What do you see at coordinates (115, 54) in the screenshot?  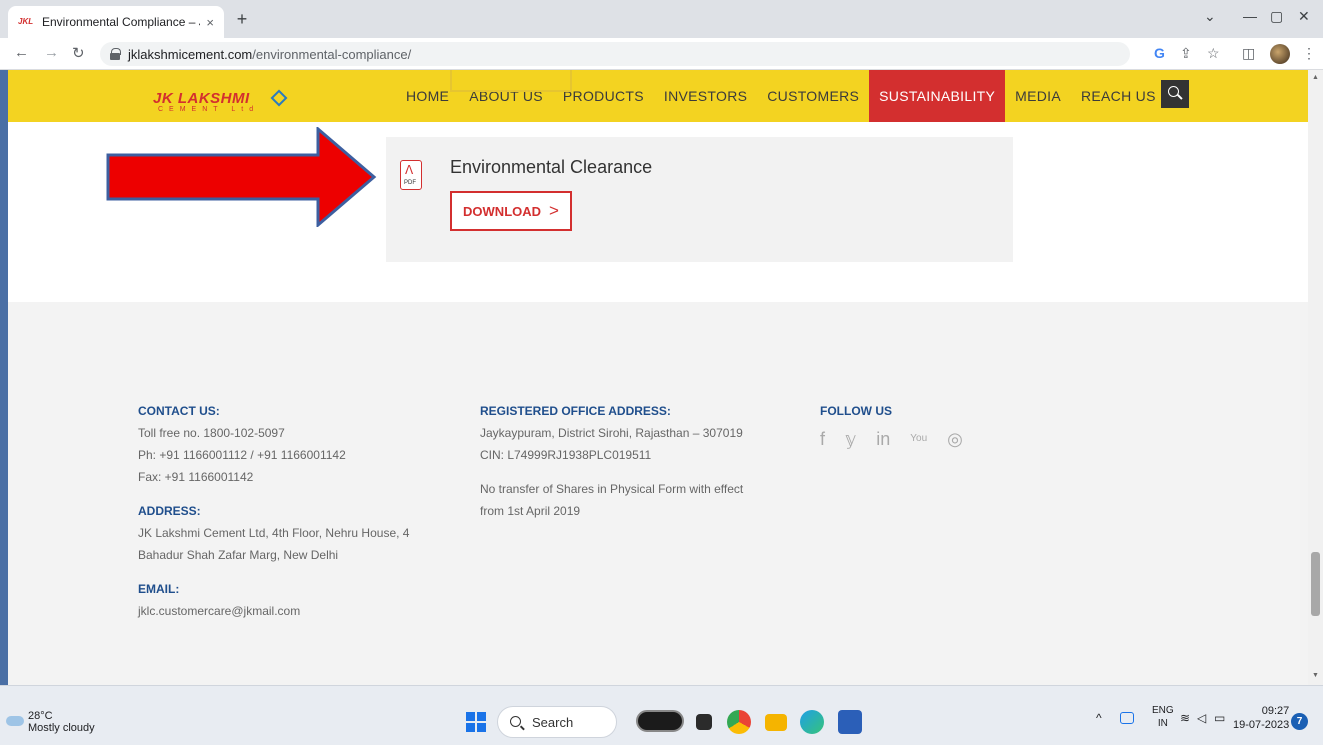 I see `lock-icon` at bounding box center [115, 54].